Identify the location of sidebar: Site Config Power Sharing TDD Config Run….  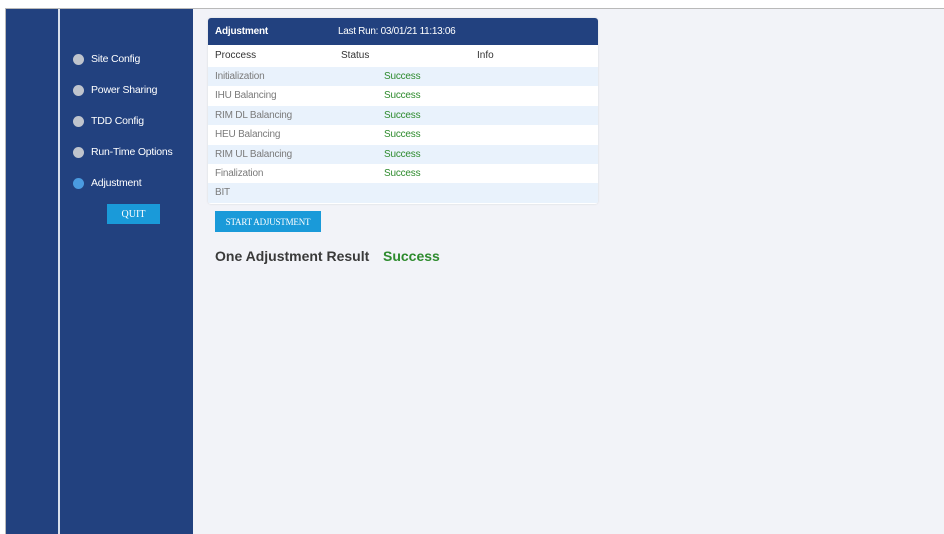
(126, 271).